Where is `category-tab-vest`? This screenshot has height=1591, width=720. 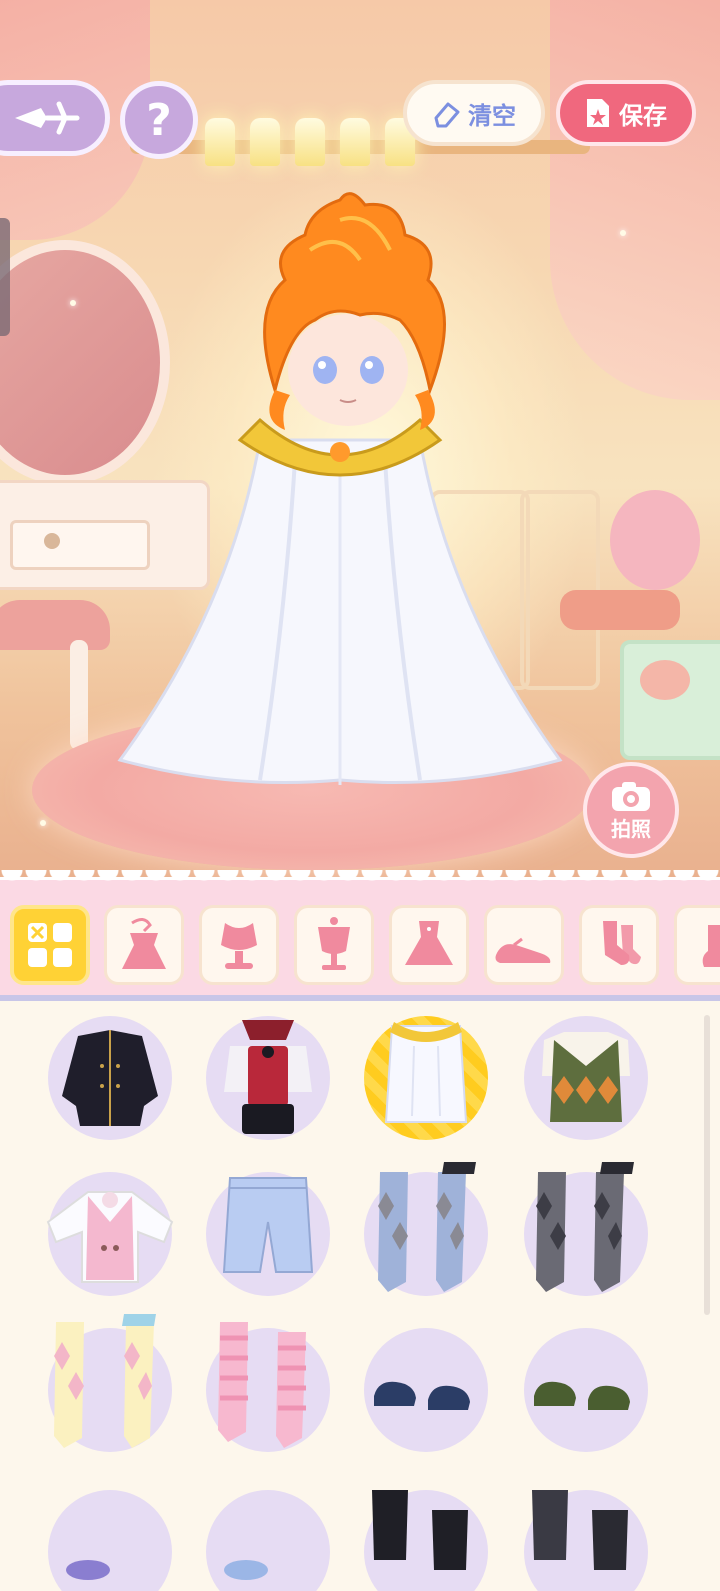
category-tab-vest is located at coordinates (334, 945).